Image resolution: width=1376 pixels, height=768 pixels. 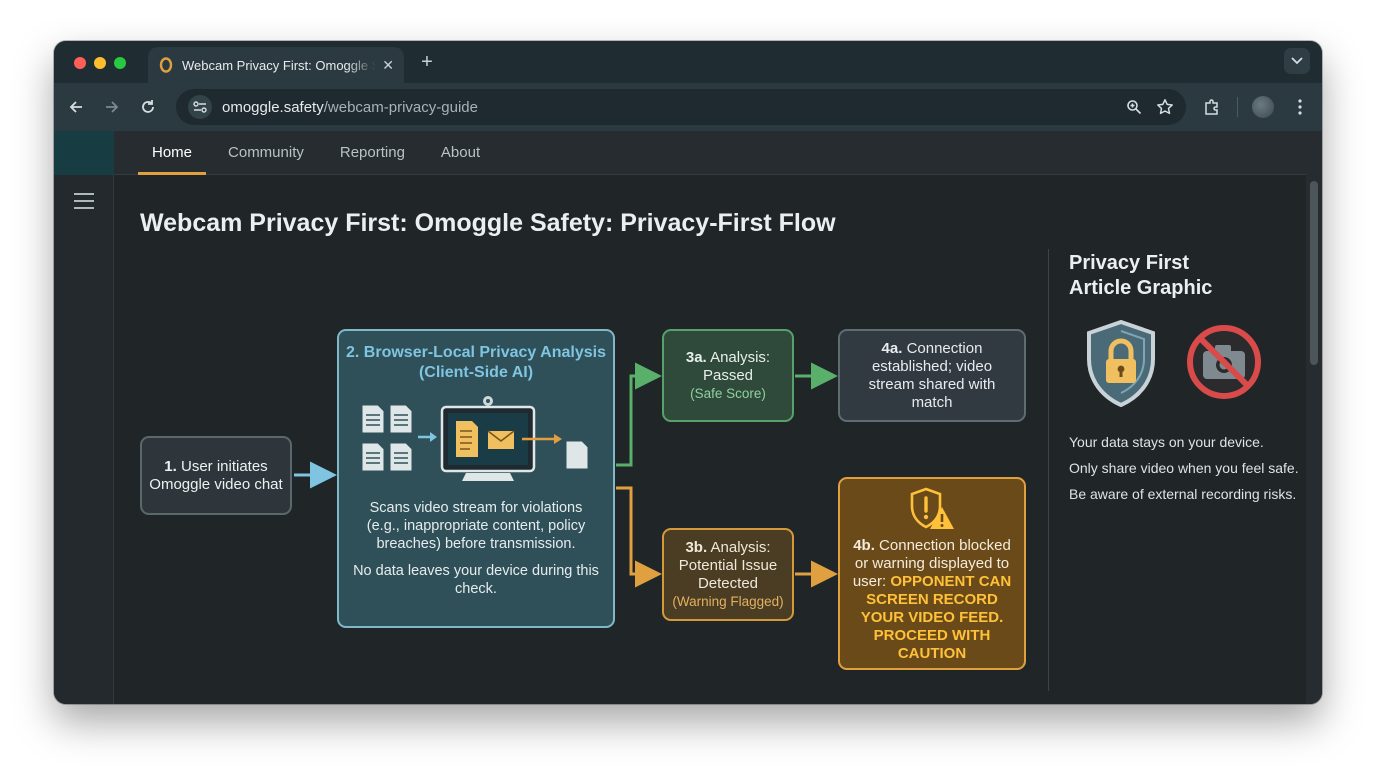 I want to click on local-analysis-illustration-icon, so click(x=475, y=438).